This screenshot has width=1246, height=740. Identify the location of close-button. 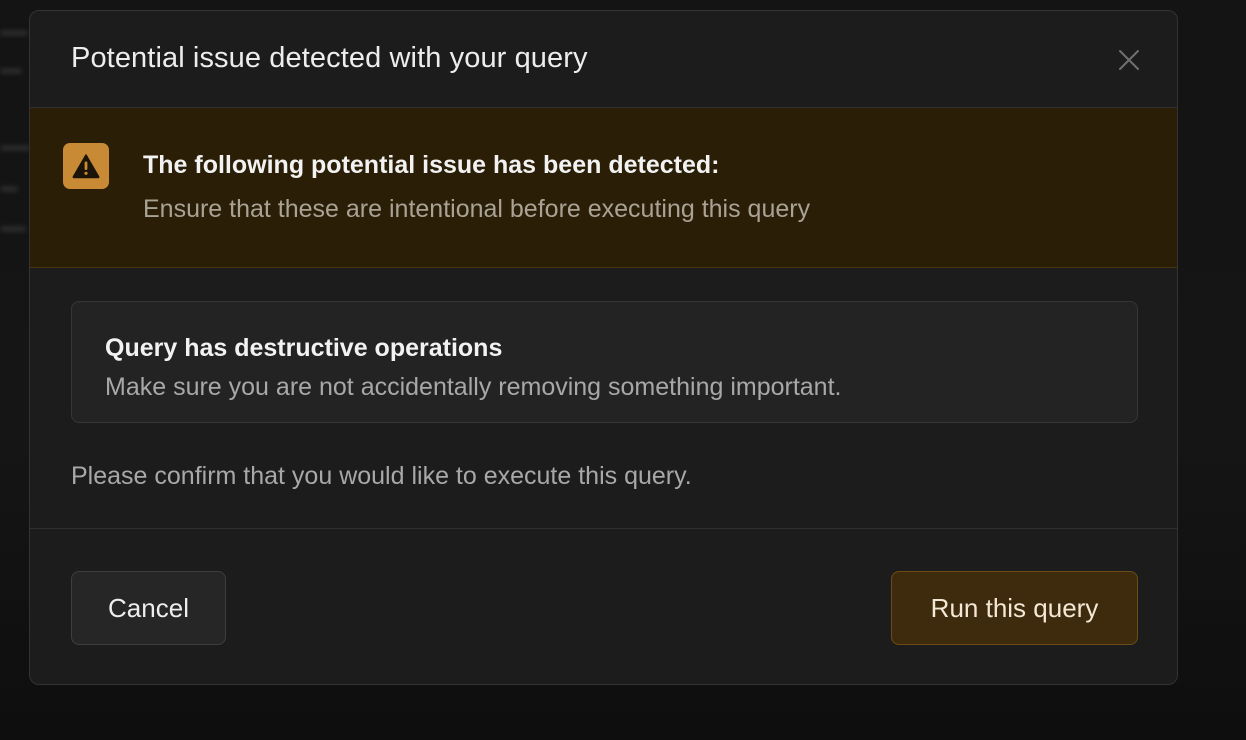
(1129, 60).